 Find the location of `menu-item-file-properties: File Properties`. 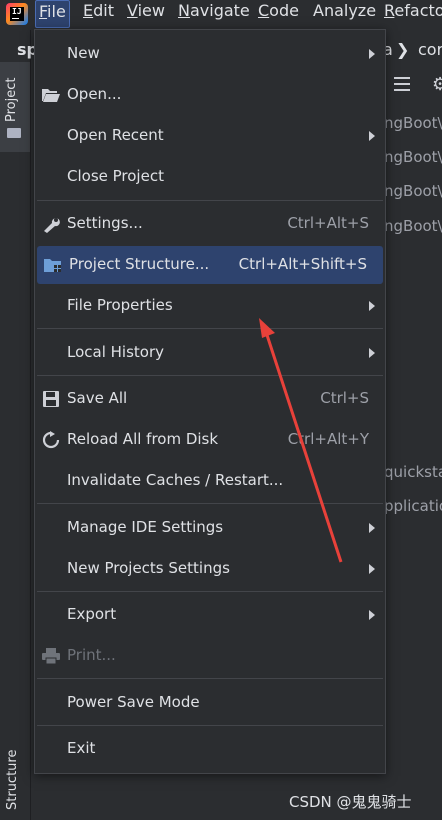

menu-item-file-properties: File Properties is located at coordinates (210, 306).